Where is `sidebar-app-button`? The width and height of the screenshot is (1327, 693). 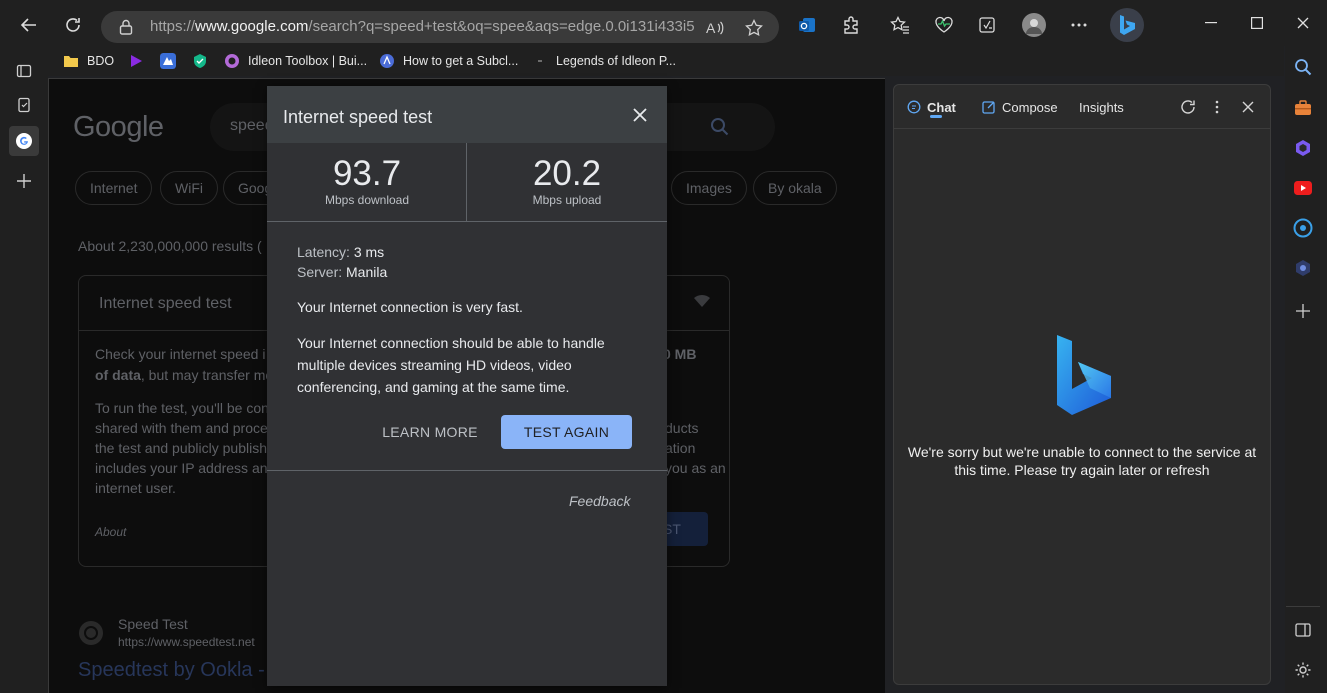 sidebar-app-button is located at coordinates (1303, 228).